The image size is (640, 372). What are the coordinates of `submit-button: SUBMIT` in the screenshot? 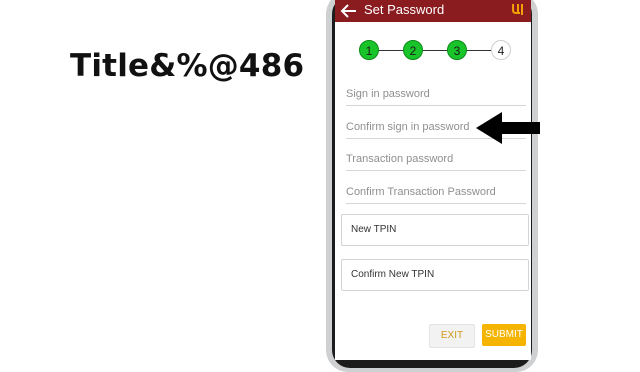 It's located at (504, 335).